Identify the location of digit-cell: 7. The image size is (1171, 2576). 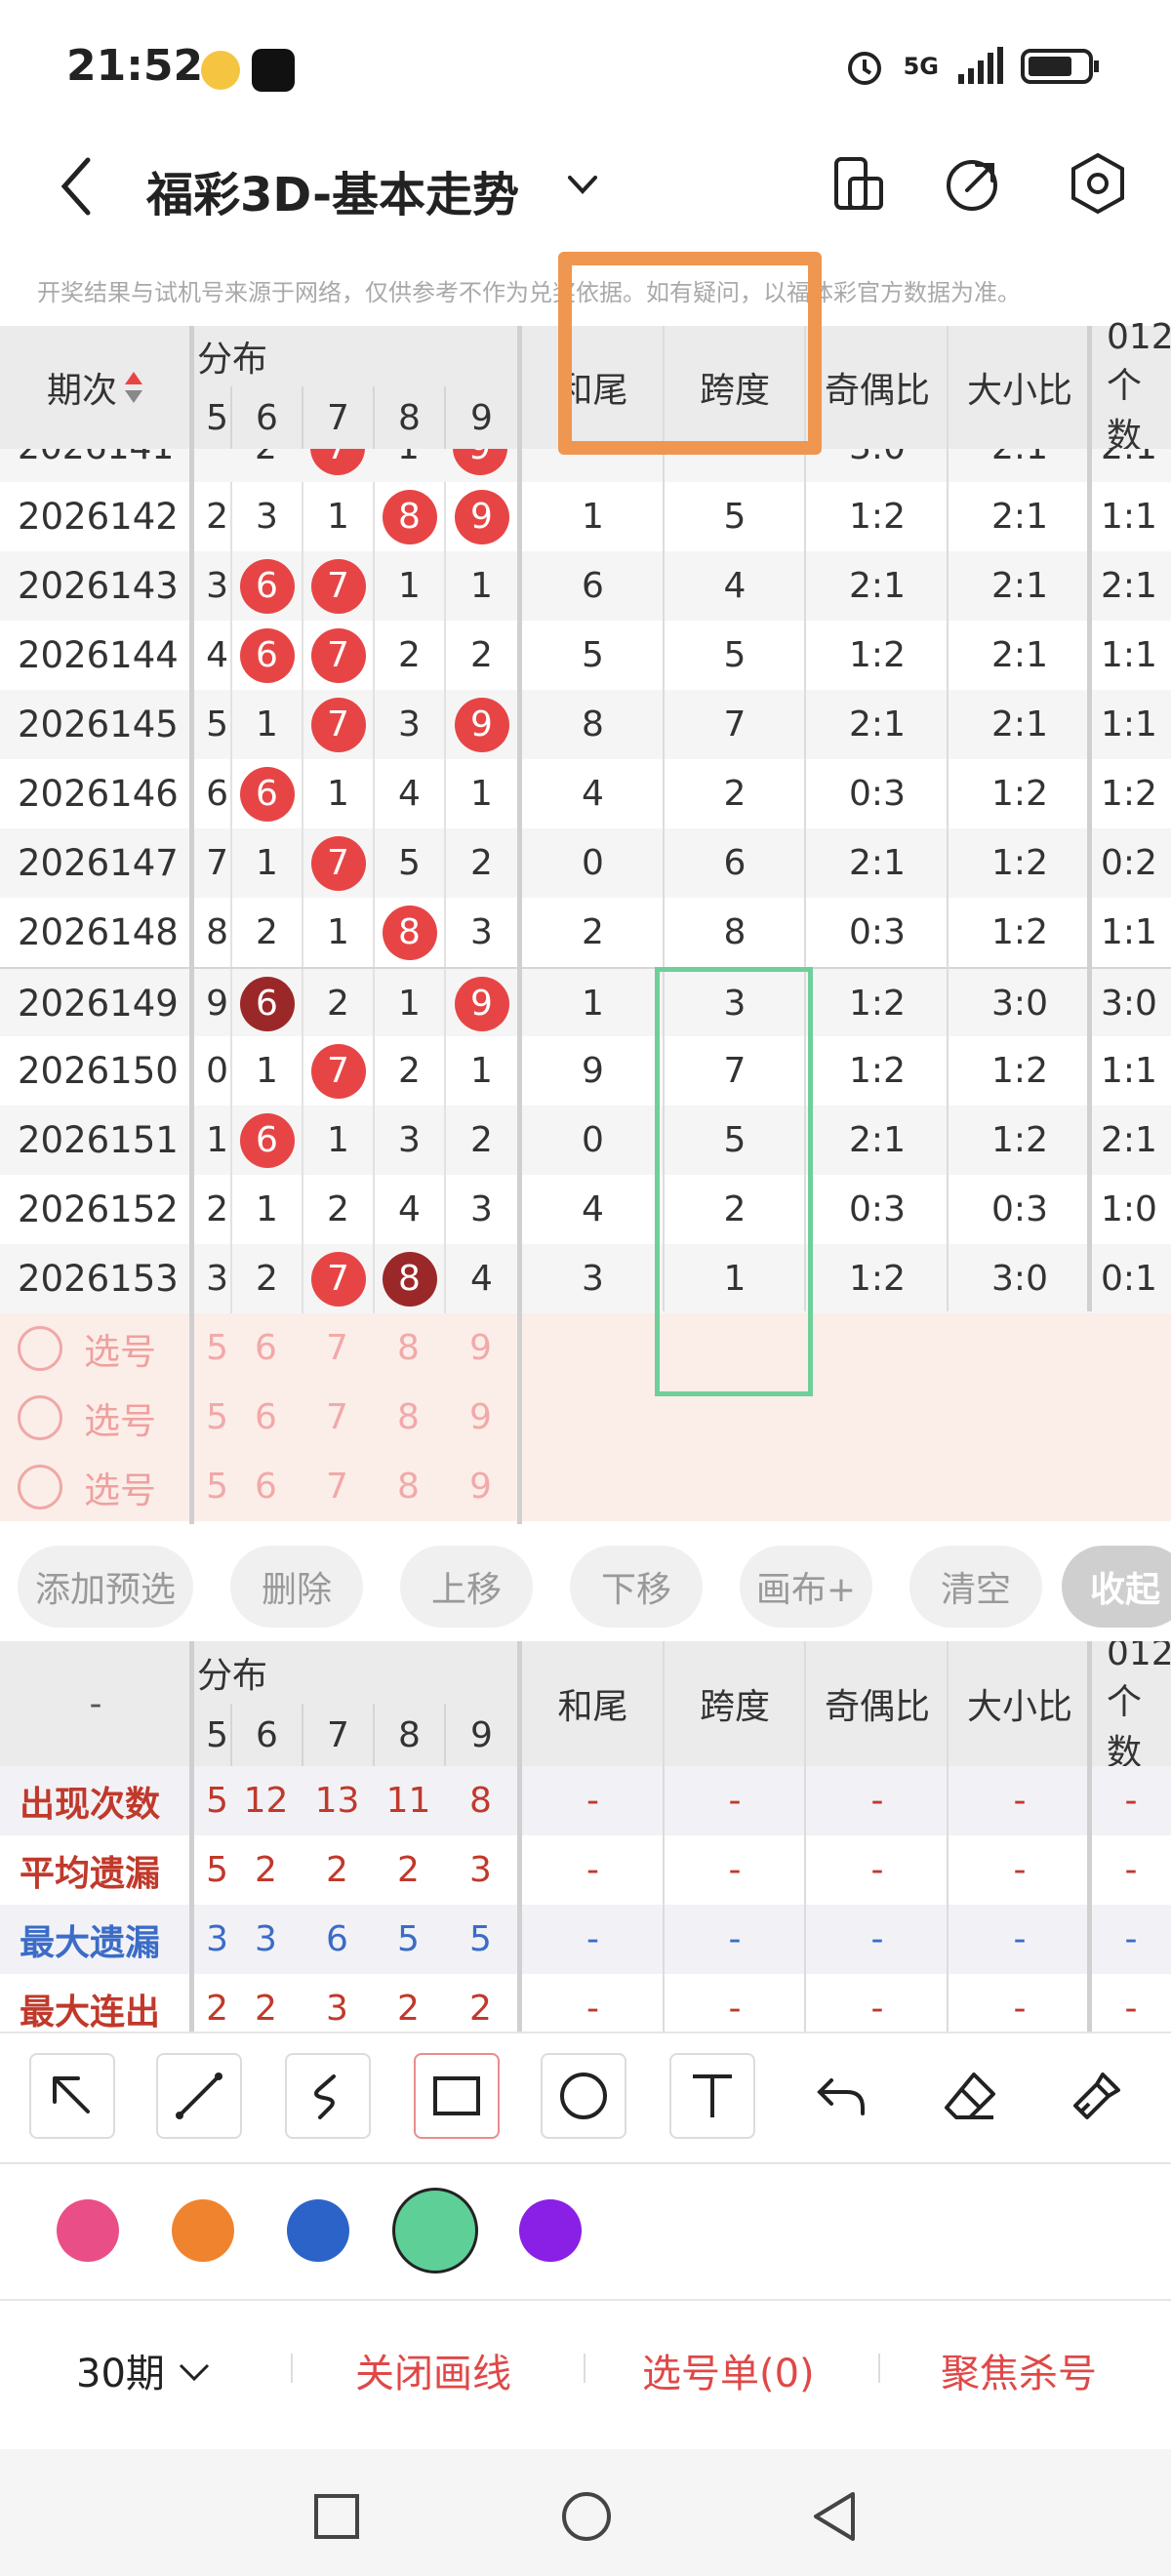
(337, 655).